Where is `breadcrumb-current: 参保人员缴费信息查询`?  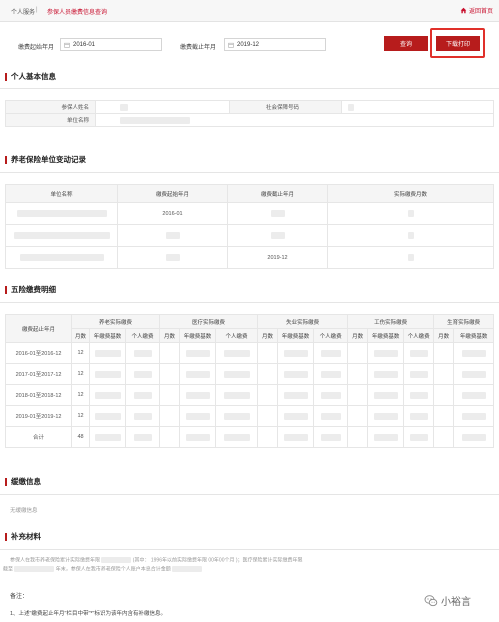 breadcrumb-current: 参保人员缴费信息查询 is located at coordinates (77, 13).